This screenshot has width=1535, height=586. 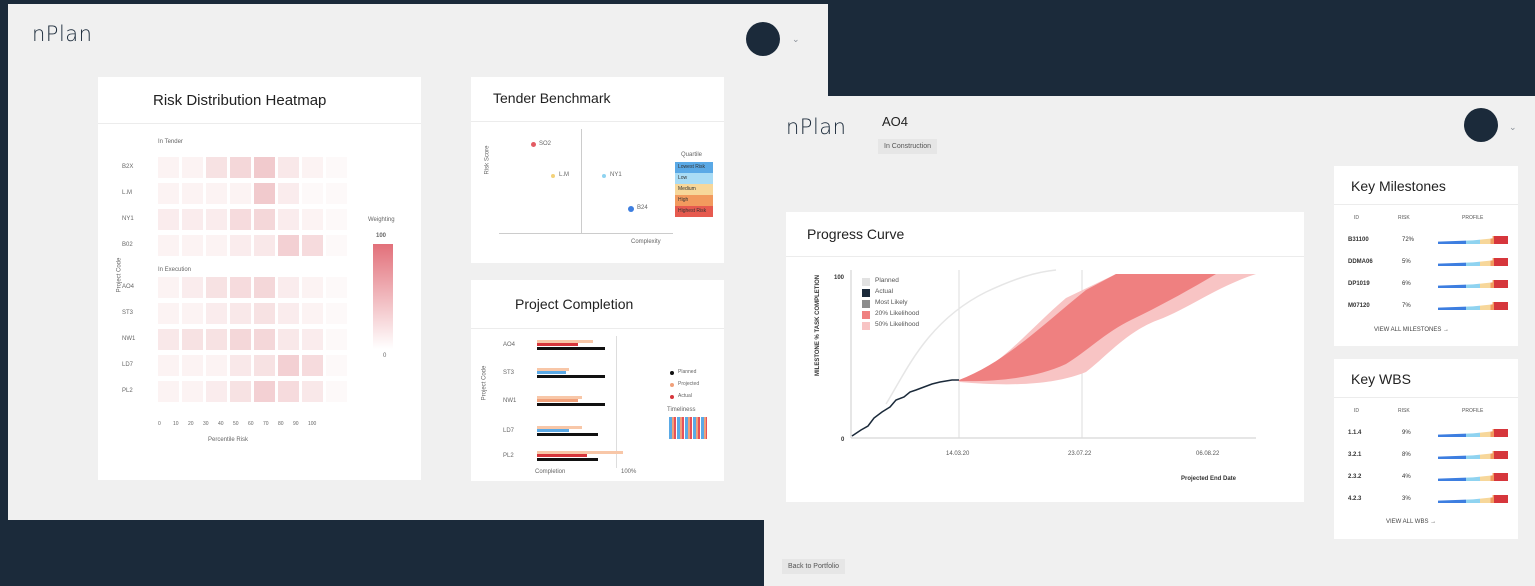 I want to click on table-row: 4.2.3 3%, so click(x=1426, y=500).